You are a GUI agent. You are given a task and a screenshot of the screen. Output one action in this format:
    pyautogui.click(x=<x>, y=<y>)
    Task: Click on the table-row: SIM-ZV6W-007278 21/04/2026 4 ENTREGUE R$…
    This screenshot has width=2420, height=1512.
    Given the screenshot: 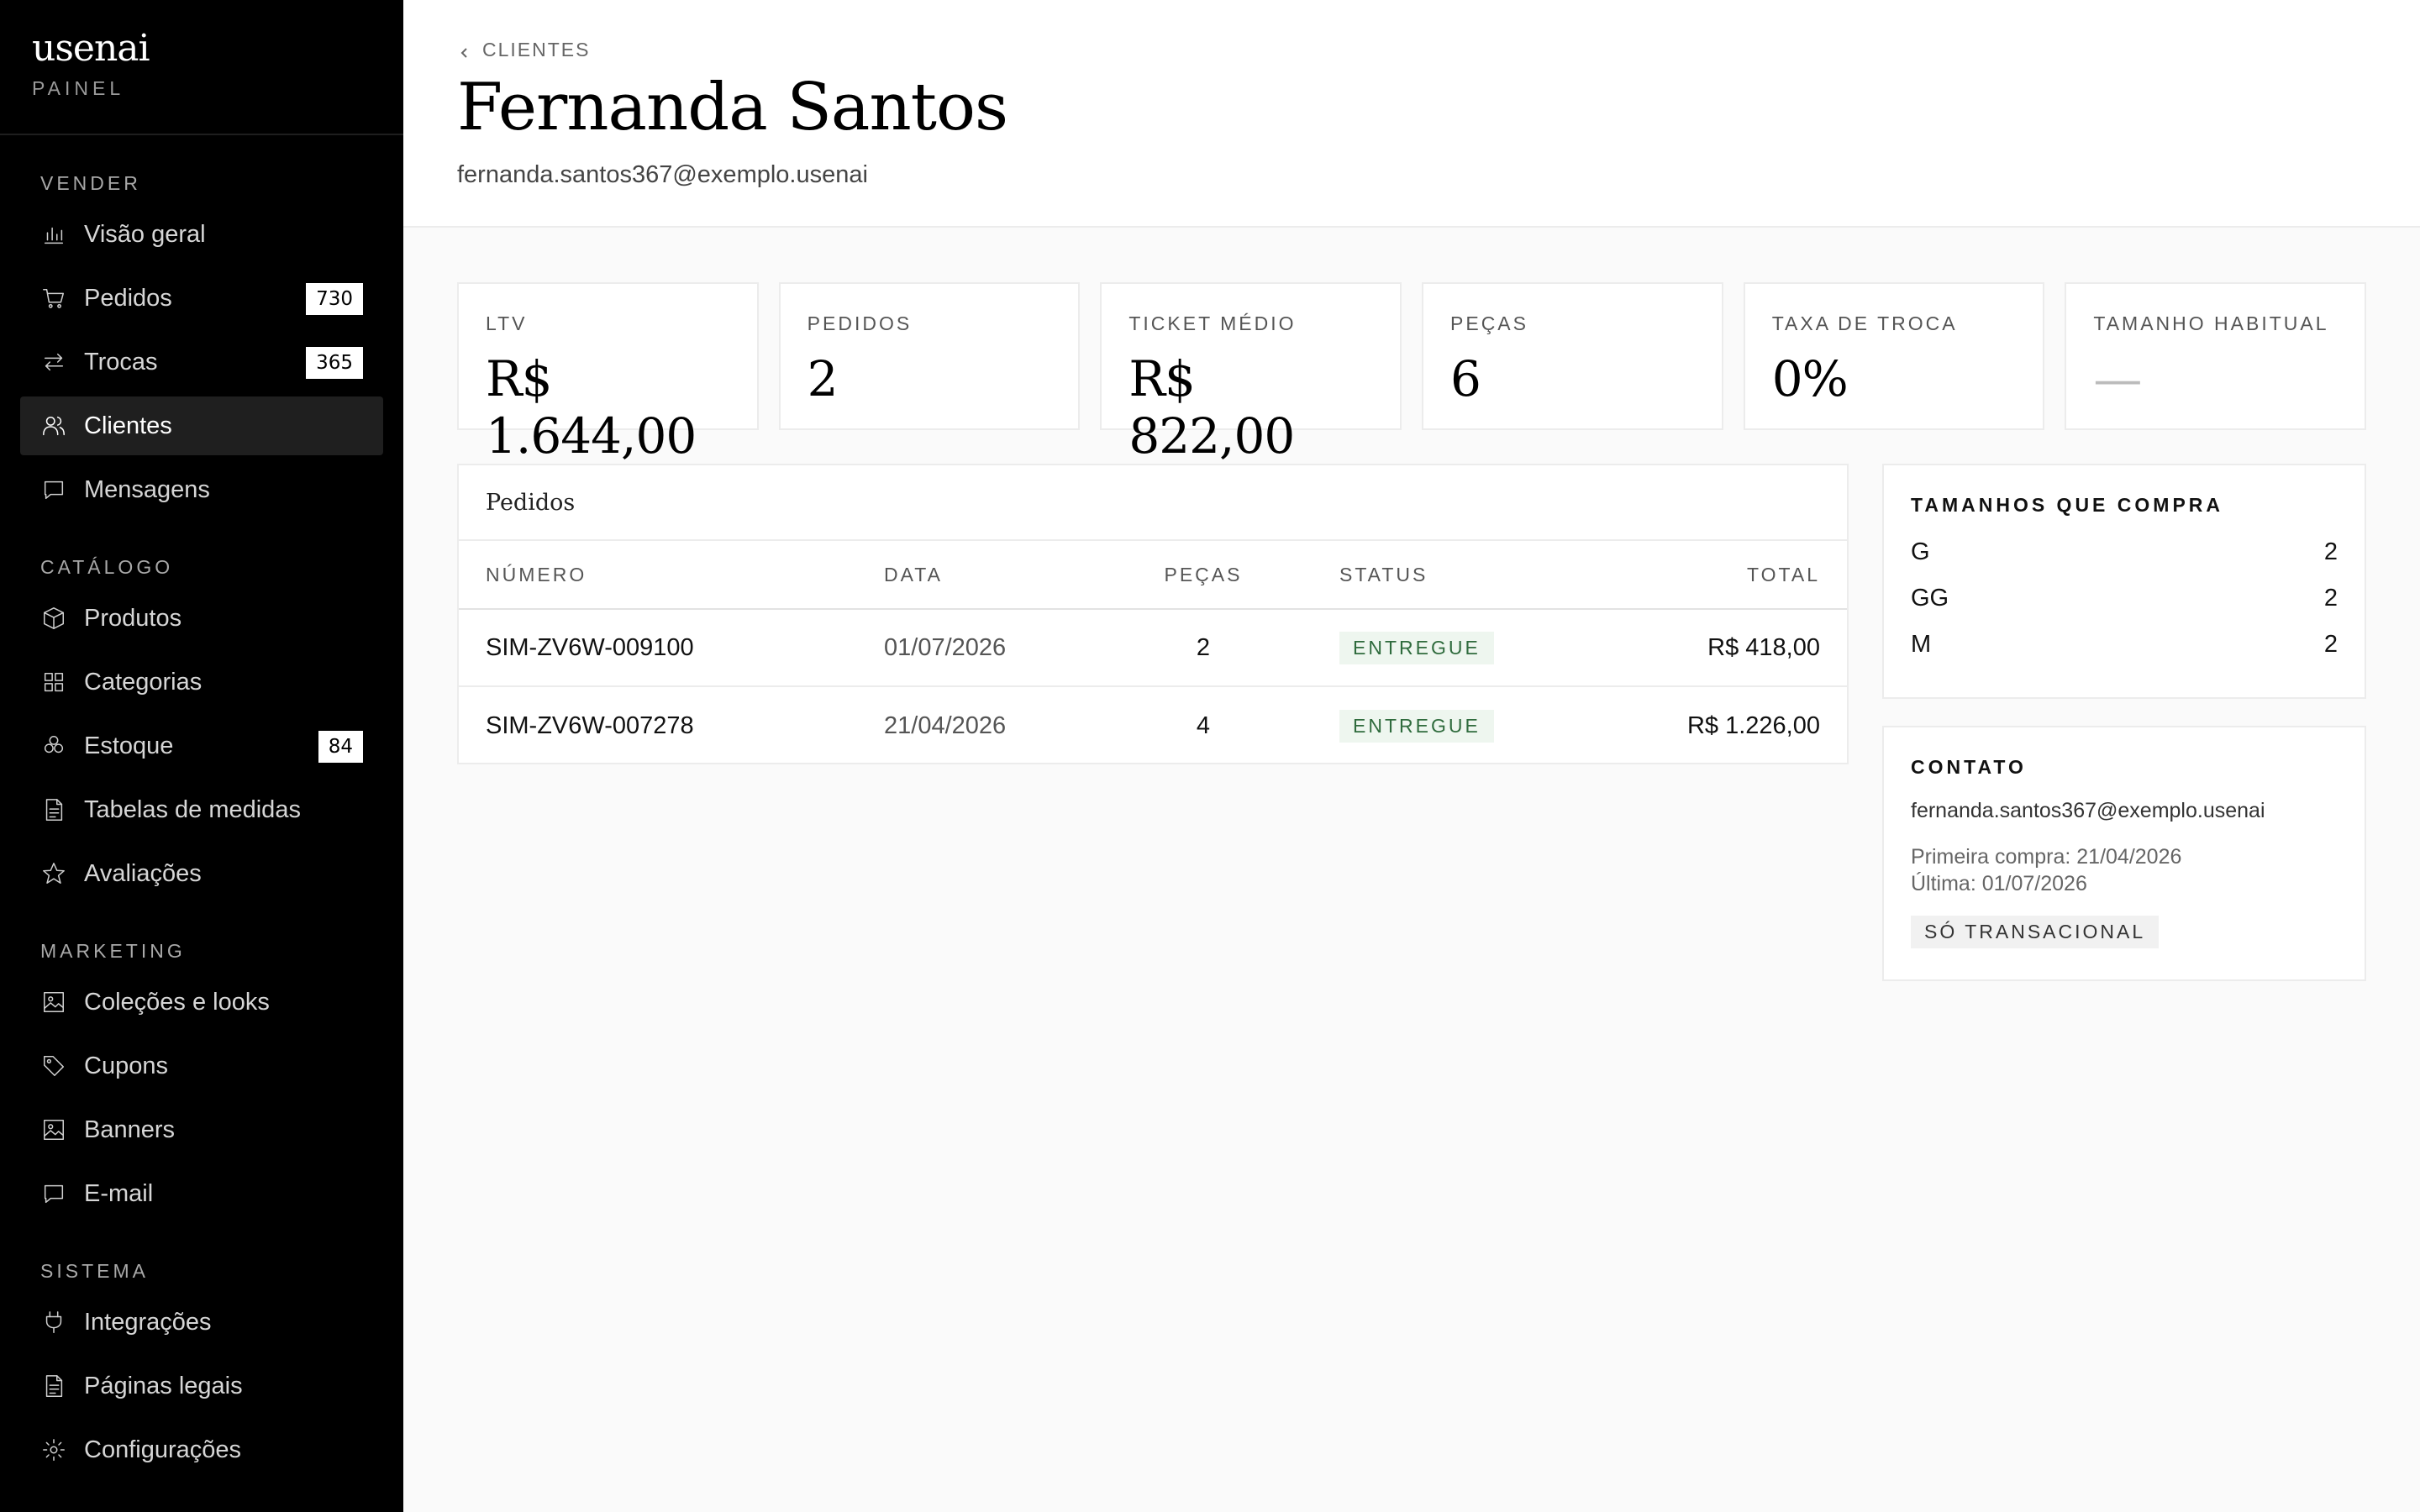 What is the action you would take?
    pyautogui.click(x=1153, y=725)
    